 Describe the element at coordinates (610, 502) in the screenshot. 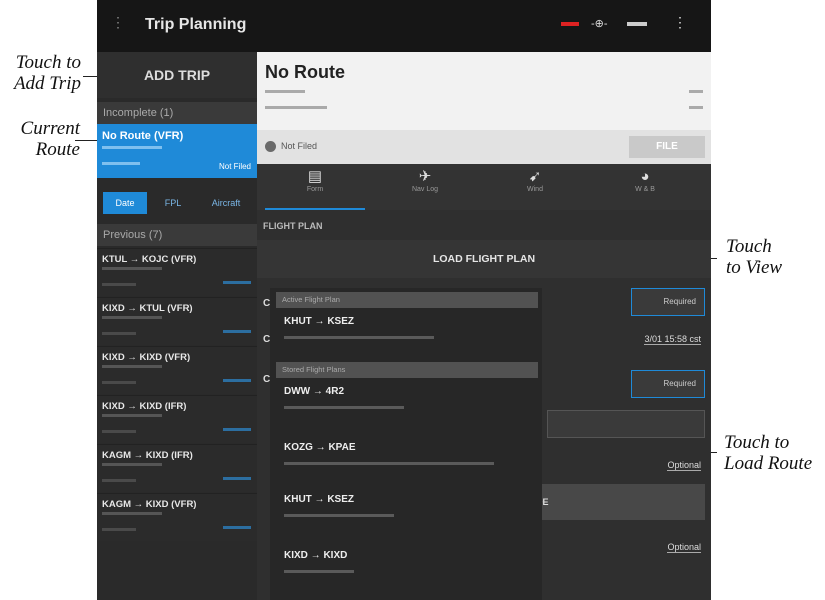

I see `aside-box: ASIDE` at that location.